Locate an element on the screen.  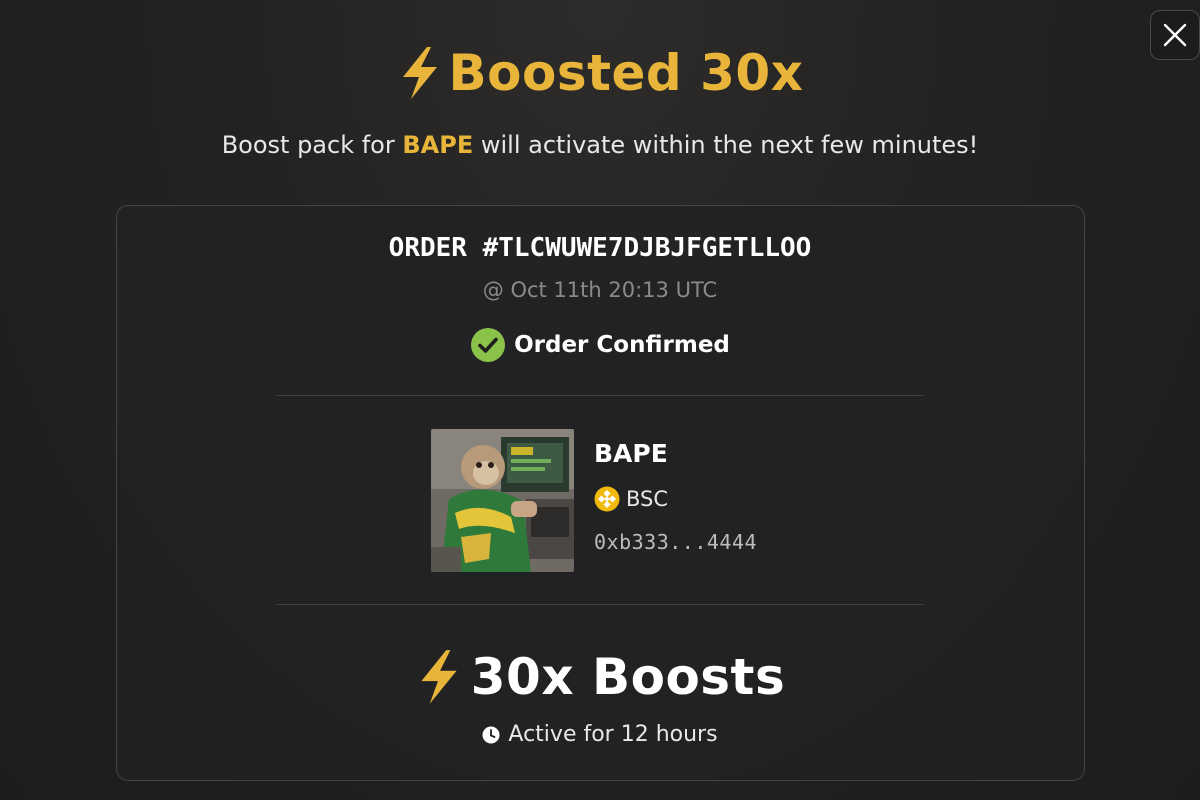
monkey-token-image is located at coordinates (502, 500).